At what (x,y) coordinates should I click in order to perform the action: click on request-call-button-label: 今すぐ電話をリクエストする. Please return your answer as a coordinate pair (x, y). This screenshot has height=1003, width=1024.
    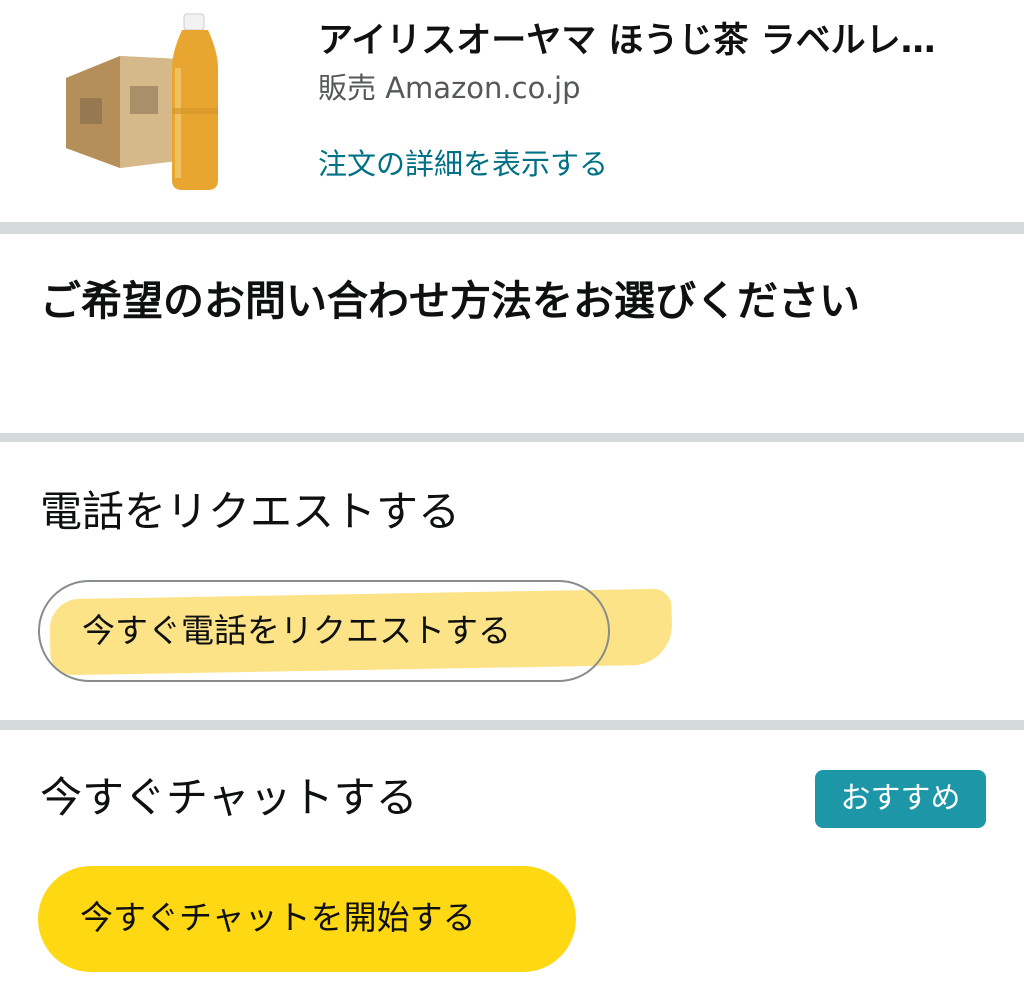
    Looking at the image, I should click on (296, 630).